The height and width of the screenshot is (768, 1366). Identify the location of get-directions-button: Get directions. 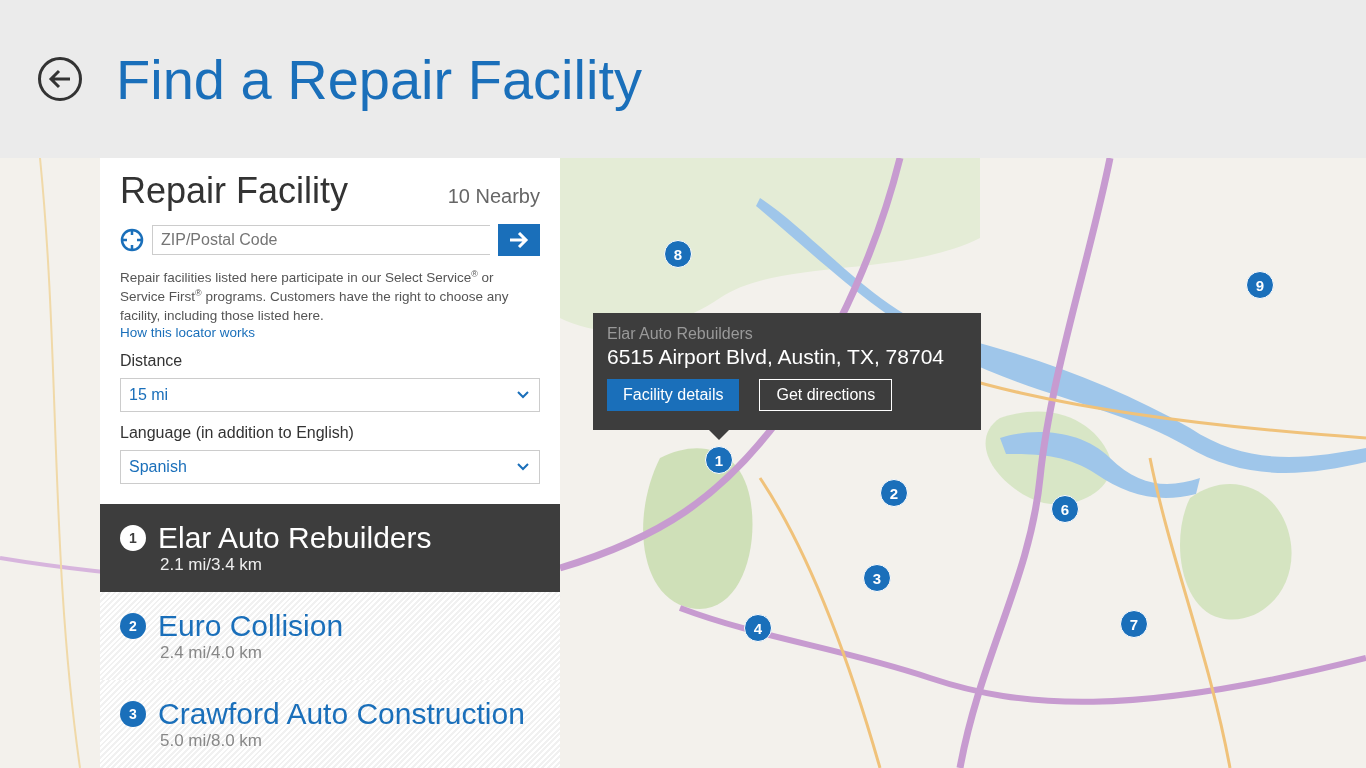
(826, 395).